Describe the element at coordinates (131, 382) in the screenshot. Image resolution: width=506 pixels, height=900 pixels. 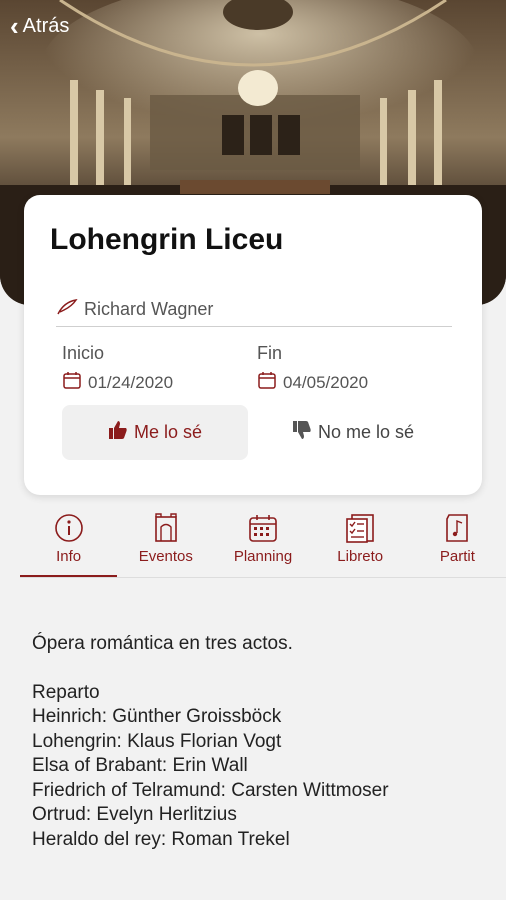
I see `start-date: 01/24/2020` at that location.